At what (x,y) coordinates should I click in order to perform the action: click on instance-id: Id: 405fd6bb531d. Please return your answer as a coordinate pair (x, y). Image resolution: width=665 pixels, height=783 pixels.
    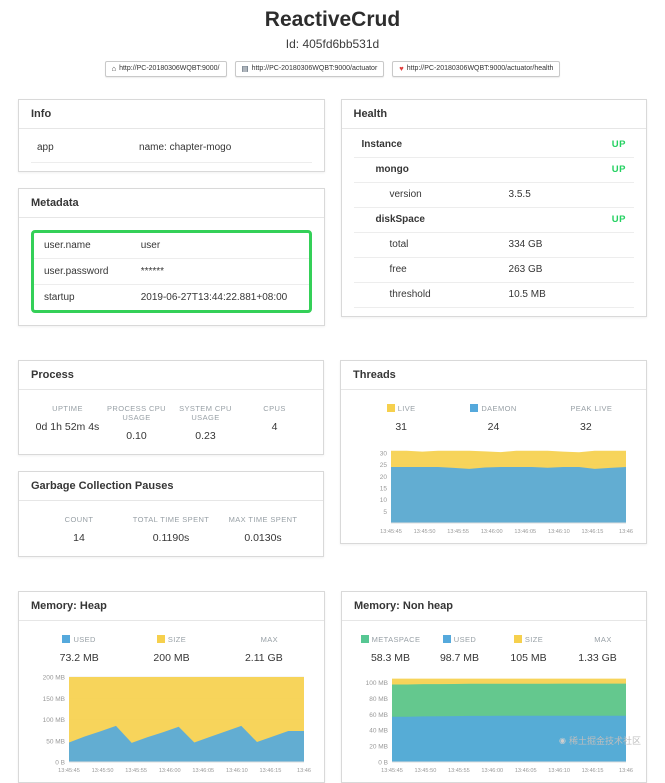
    Looking at the image, I should click on (332, 44).